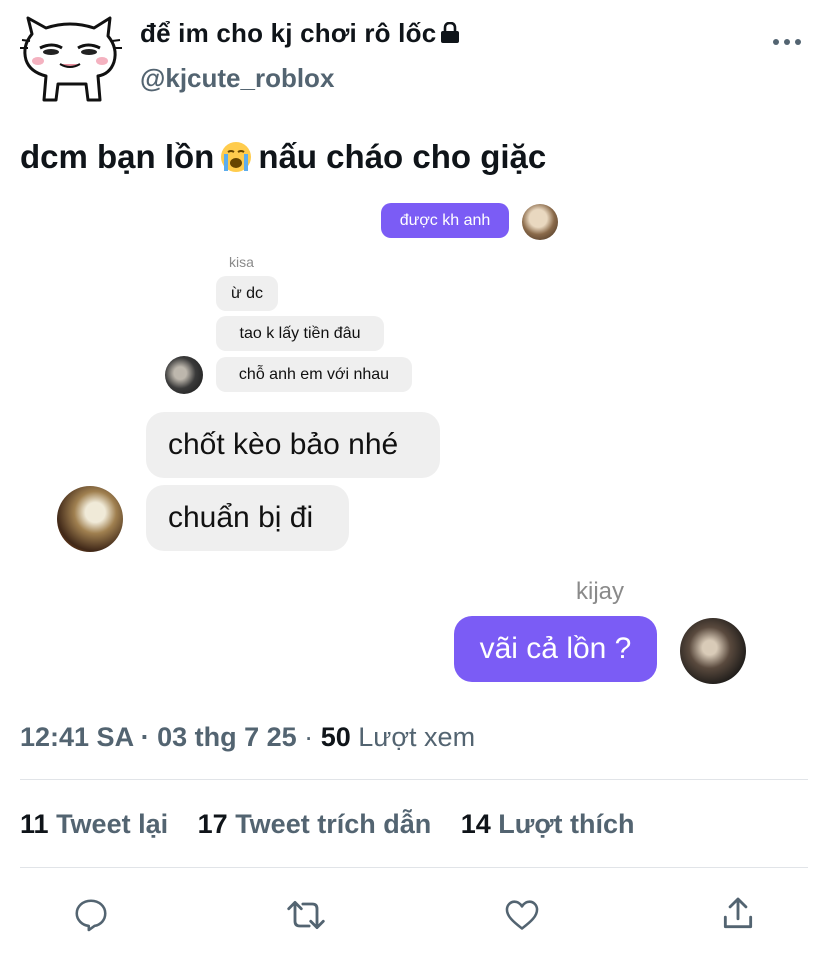 The height and width of the screenshot is (963, 828). I want to click on likes-stat: 14 Lượt thích, so click(548, 824).